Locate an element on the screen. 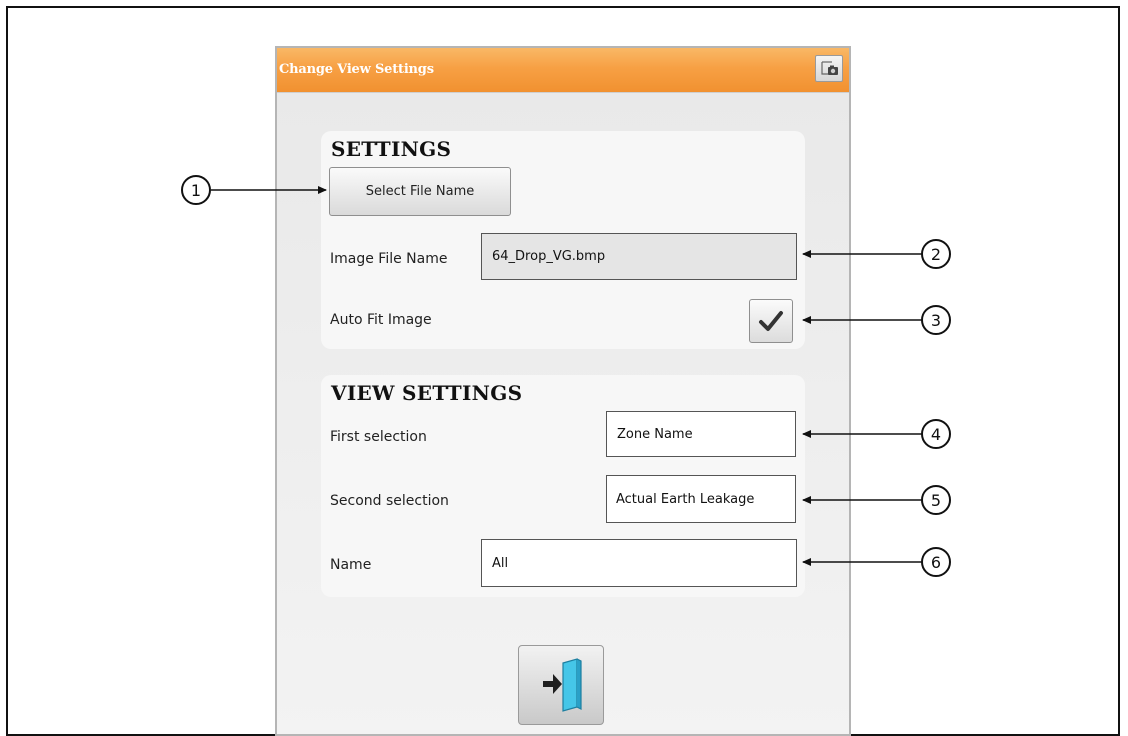 This screenshot has height=736, width=1128. callout-4: 4 is located at coordinates (936, 434).